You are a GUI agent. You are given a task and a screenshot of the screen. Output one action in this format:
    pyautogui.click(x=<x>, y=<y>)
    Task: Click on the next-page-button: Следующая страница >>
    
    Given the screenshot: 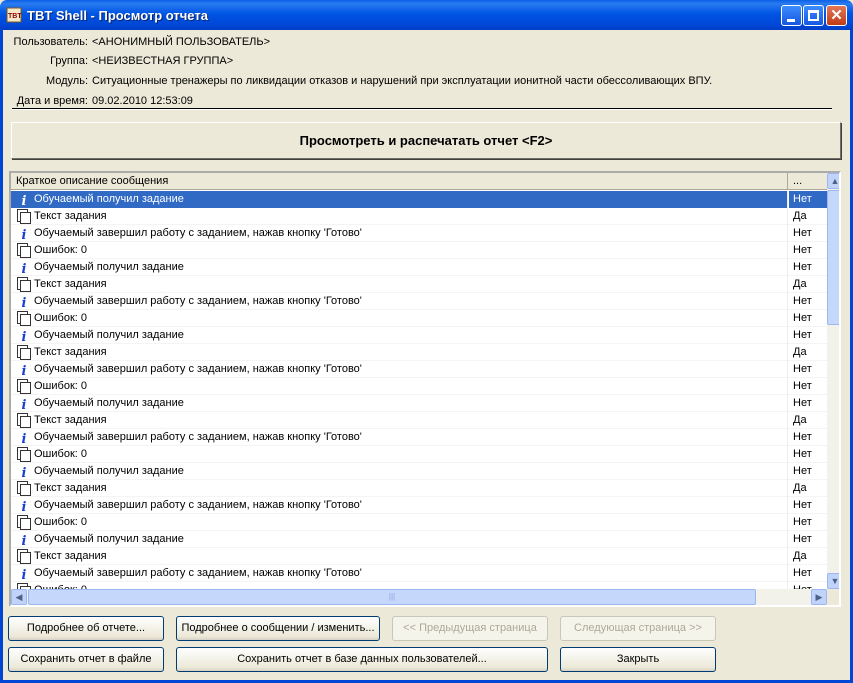 What is the action you would take?
    pyautogui.click(x=638, y=628)
    